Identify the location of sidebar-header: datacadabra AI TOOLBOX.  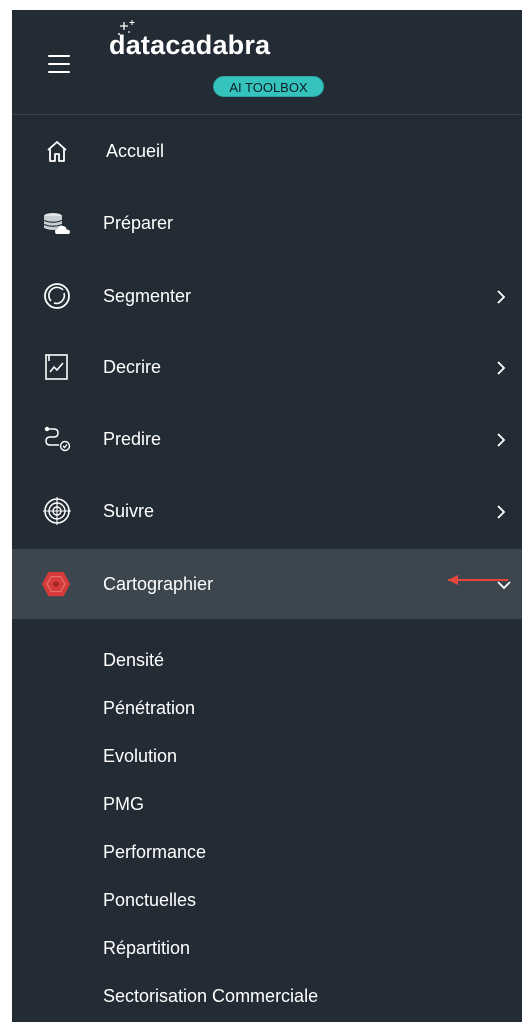
(267, 62).